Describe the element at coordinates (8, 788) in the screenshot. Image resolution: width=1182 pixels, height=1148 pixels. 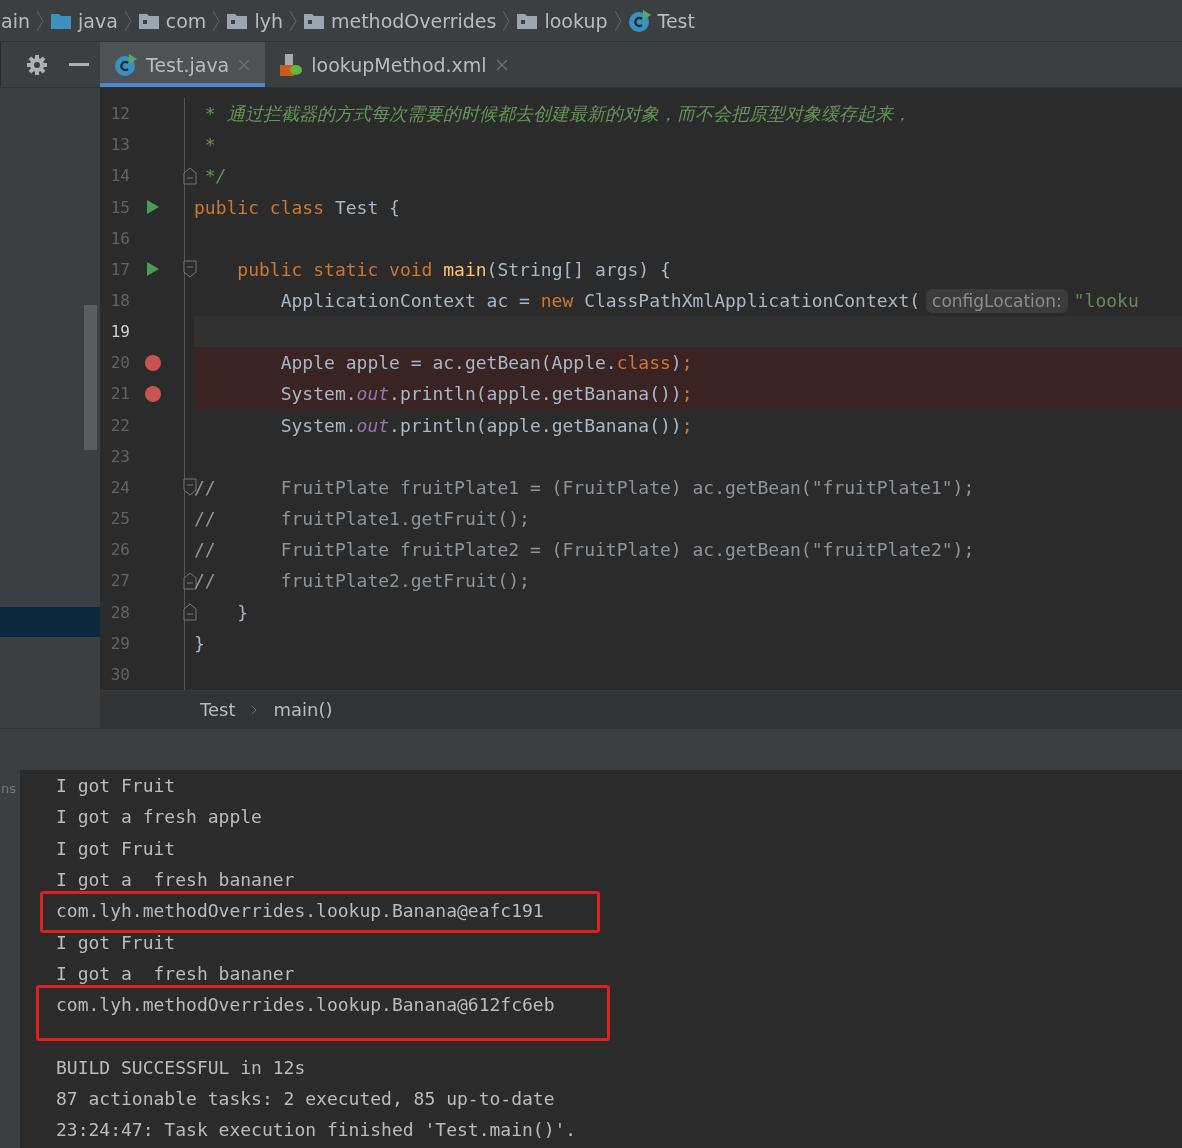
I see `side-label: ns` at that location.